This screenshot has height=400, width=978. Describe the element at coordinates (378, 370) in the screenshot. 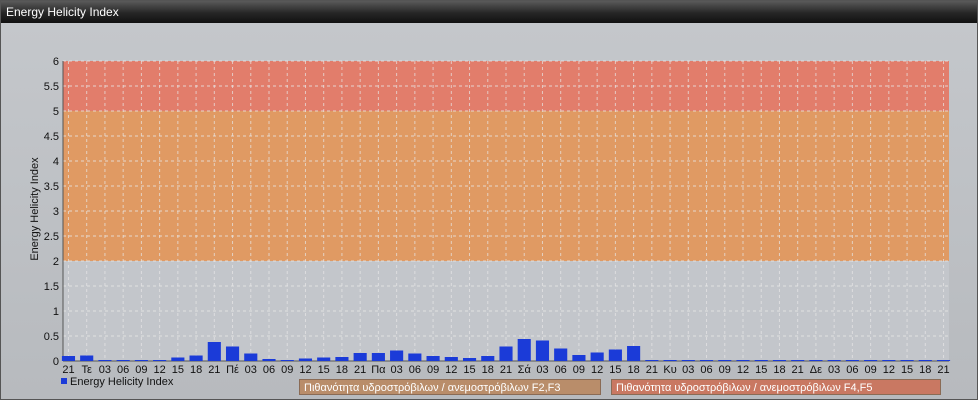

I see `x-tick-label: Πα` at that location.